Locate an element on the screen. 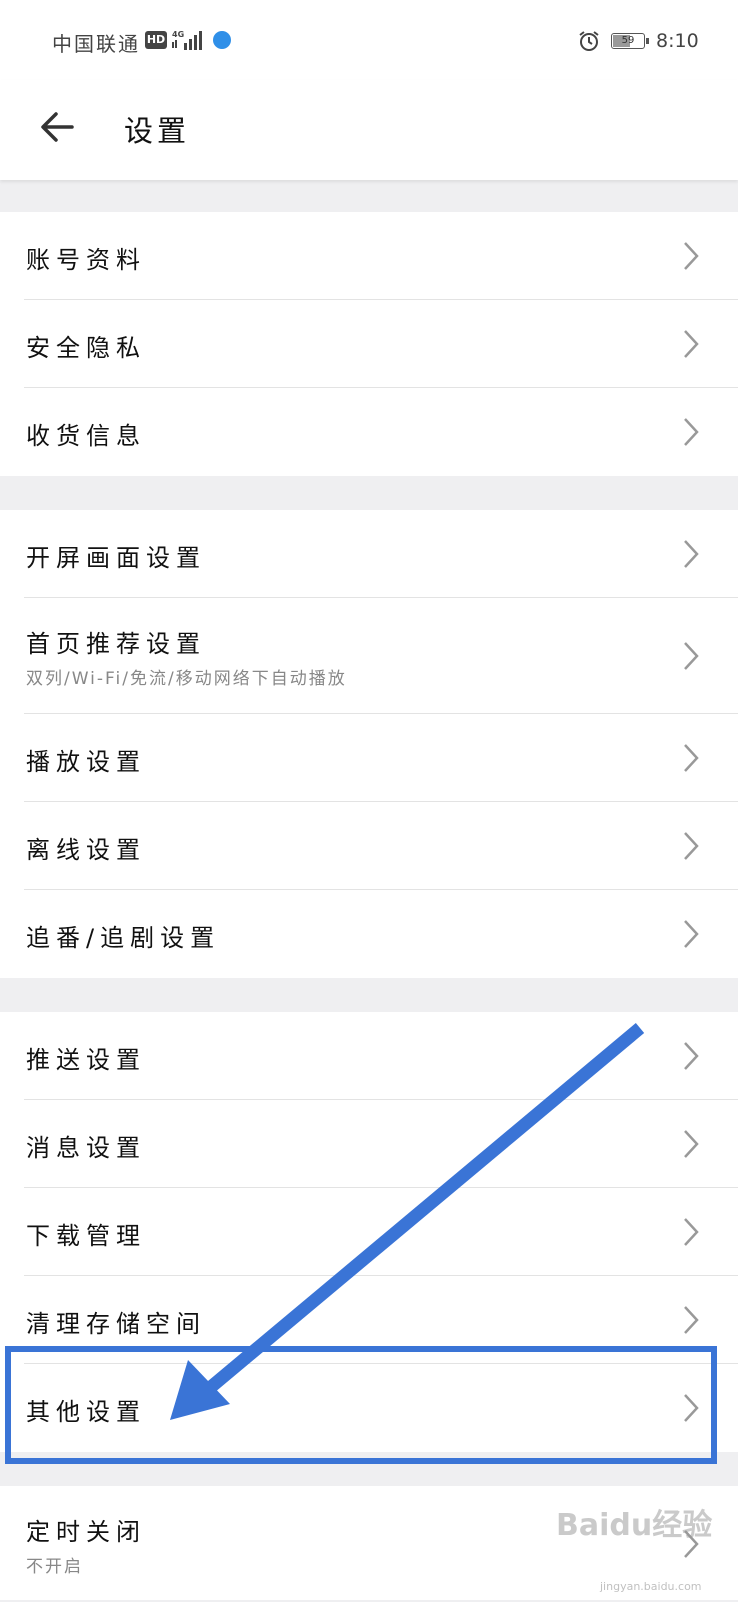  settings-item-label: 安全隐私 is located at coordinates (86, 348).